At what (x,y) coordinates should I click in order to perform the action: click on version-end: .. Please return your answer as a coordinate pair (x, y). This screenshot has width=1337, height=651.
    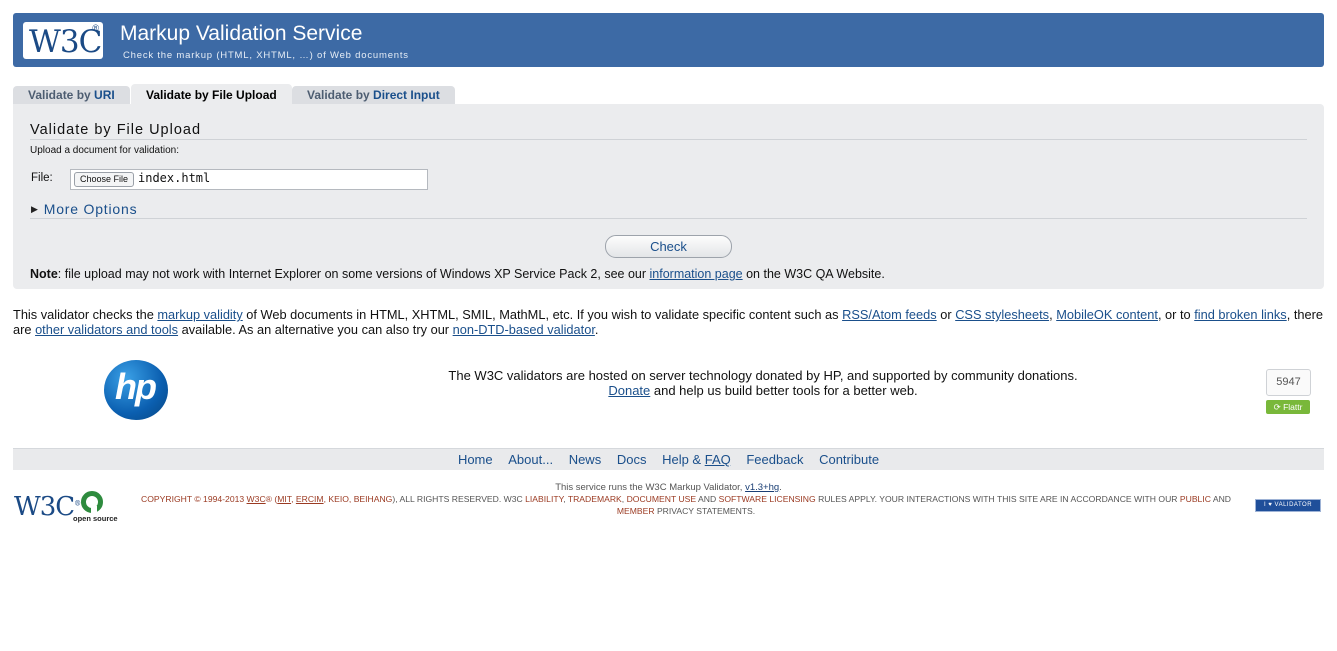
    Looking at the image, I should click on (780, 487).